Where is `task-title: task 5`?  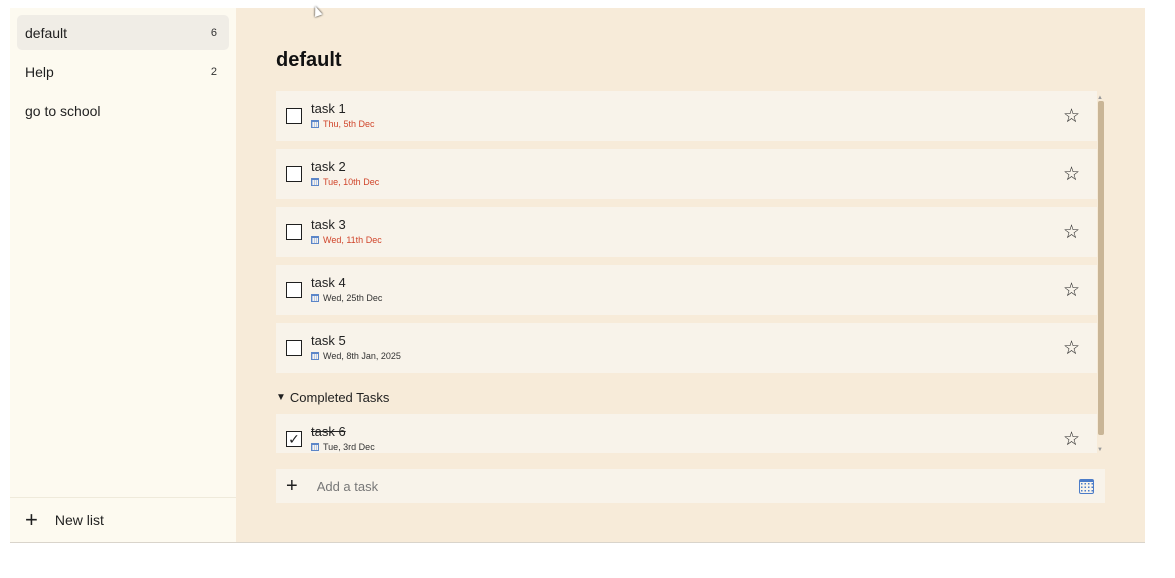 task-title: task 5 is located at coordinates (356, 340).